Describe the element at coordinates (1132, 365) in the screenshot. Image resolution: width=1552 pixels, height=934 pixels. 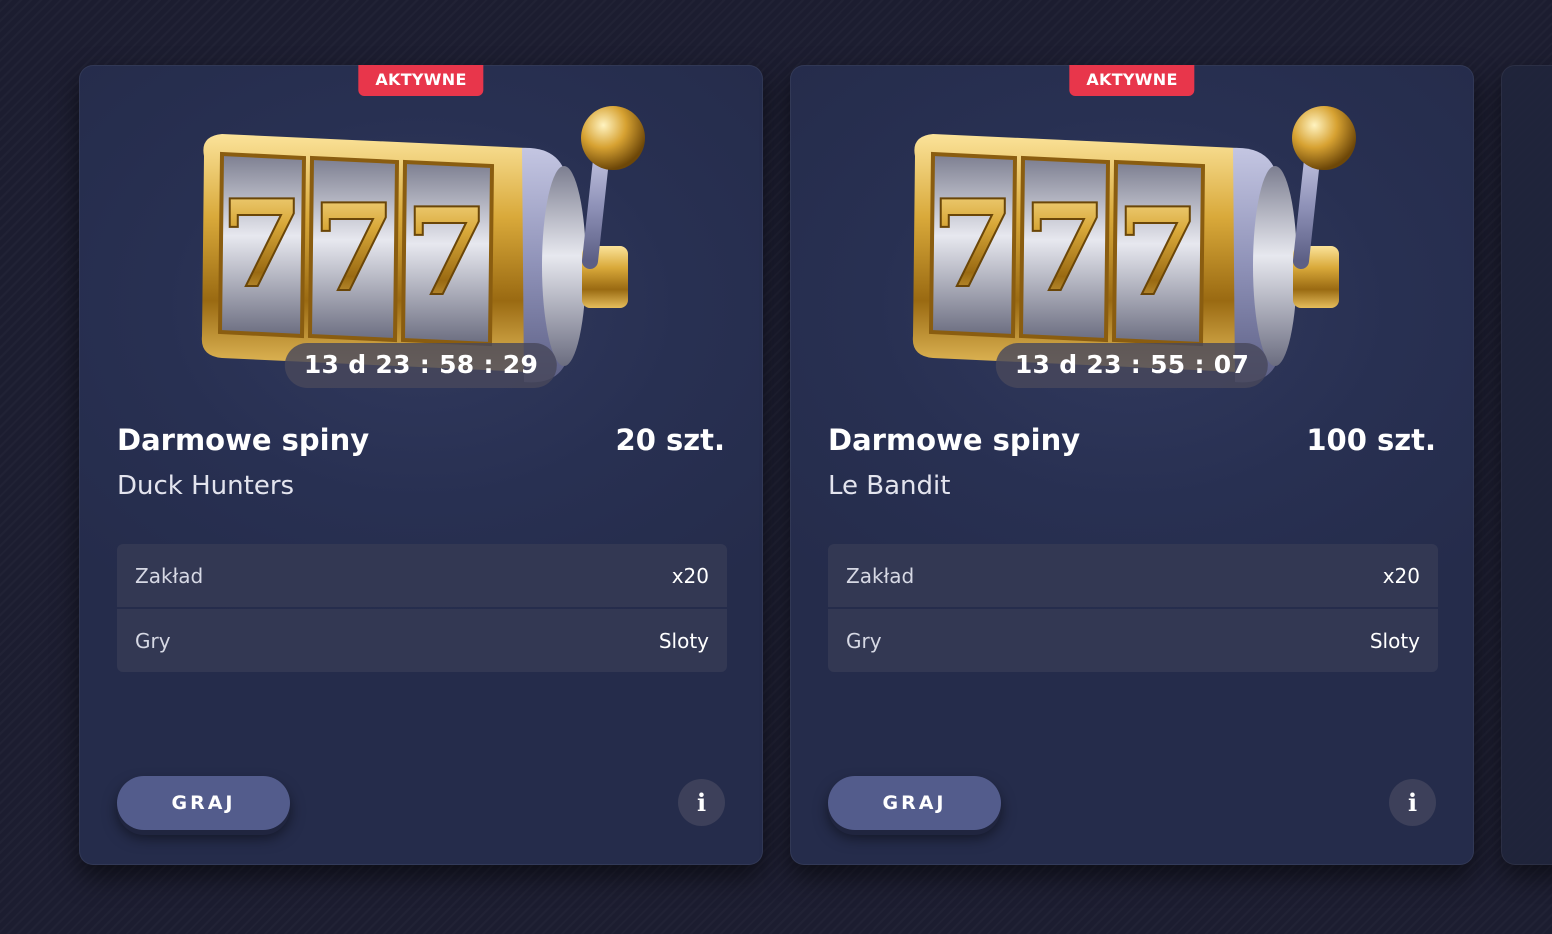
I see `countdown-timer: 13 d 23 : 55 : 07` at that location.